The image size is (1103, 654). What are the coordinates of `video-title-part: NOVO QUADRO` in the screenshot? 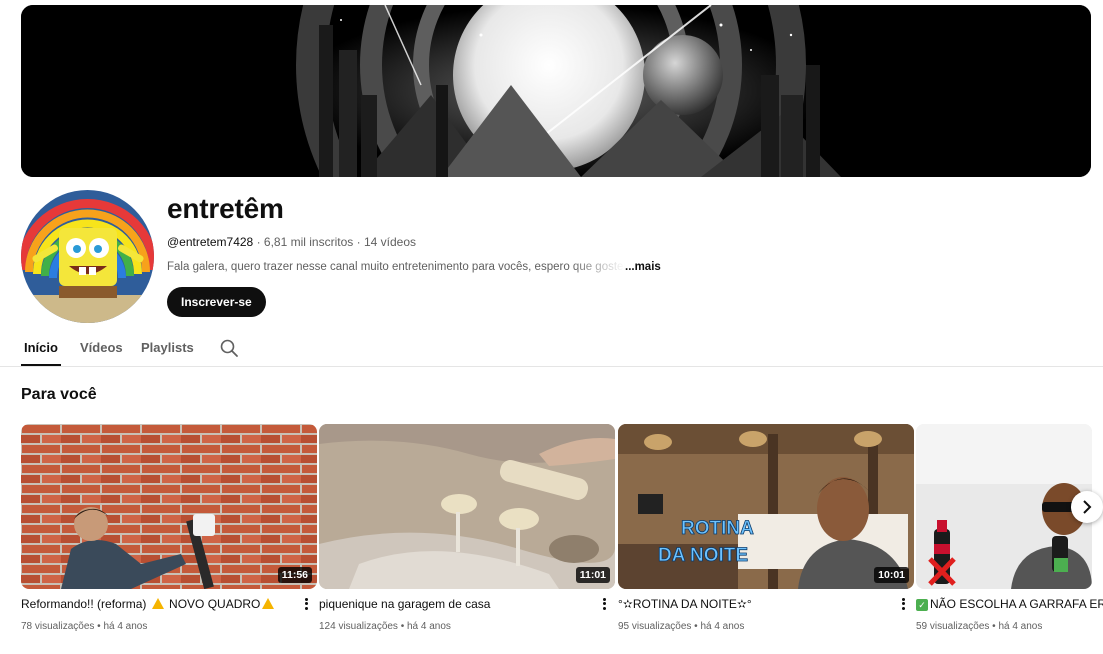 It's located at (213, 604).